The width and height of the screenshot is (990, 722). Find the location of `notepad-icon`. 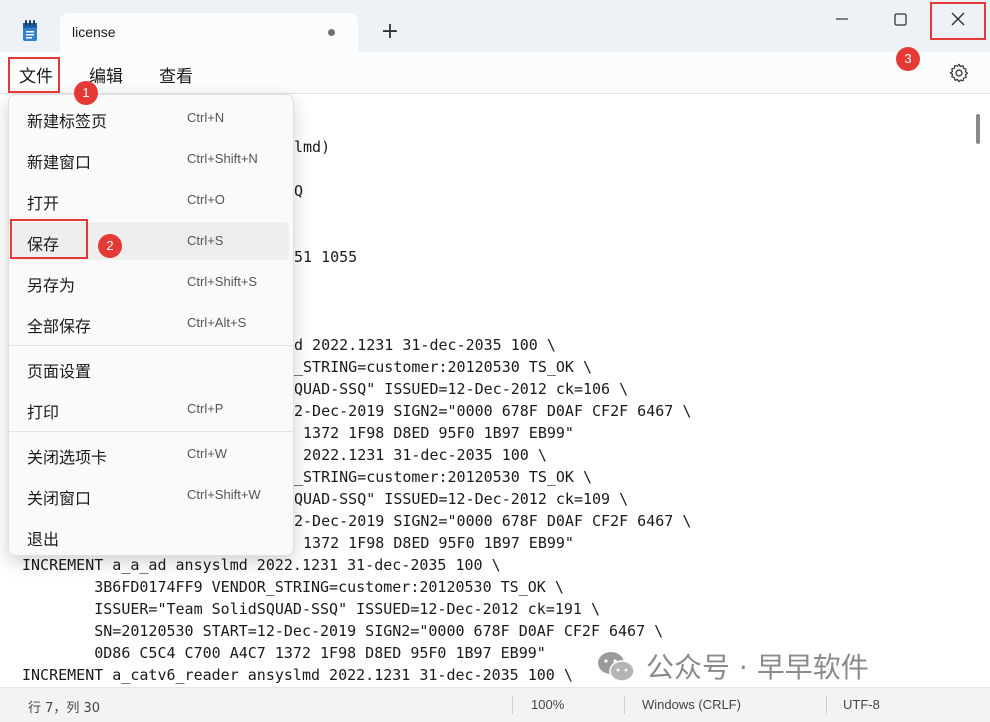

notepad-icon is located at coordinates (30, 30).